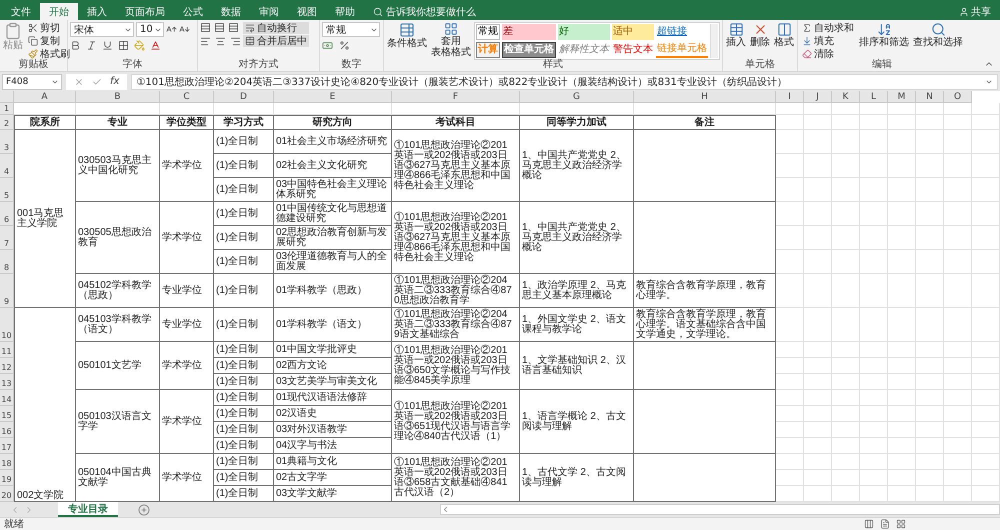 Image resolution: width=1000 pixels, height=530 pixels. Describe the element at coordinates (49, 54) in the screenshot. I see `format-painter-button: 格式刷` at that location.